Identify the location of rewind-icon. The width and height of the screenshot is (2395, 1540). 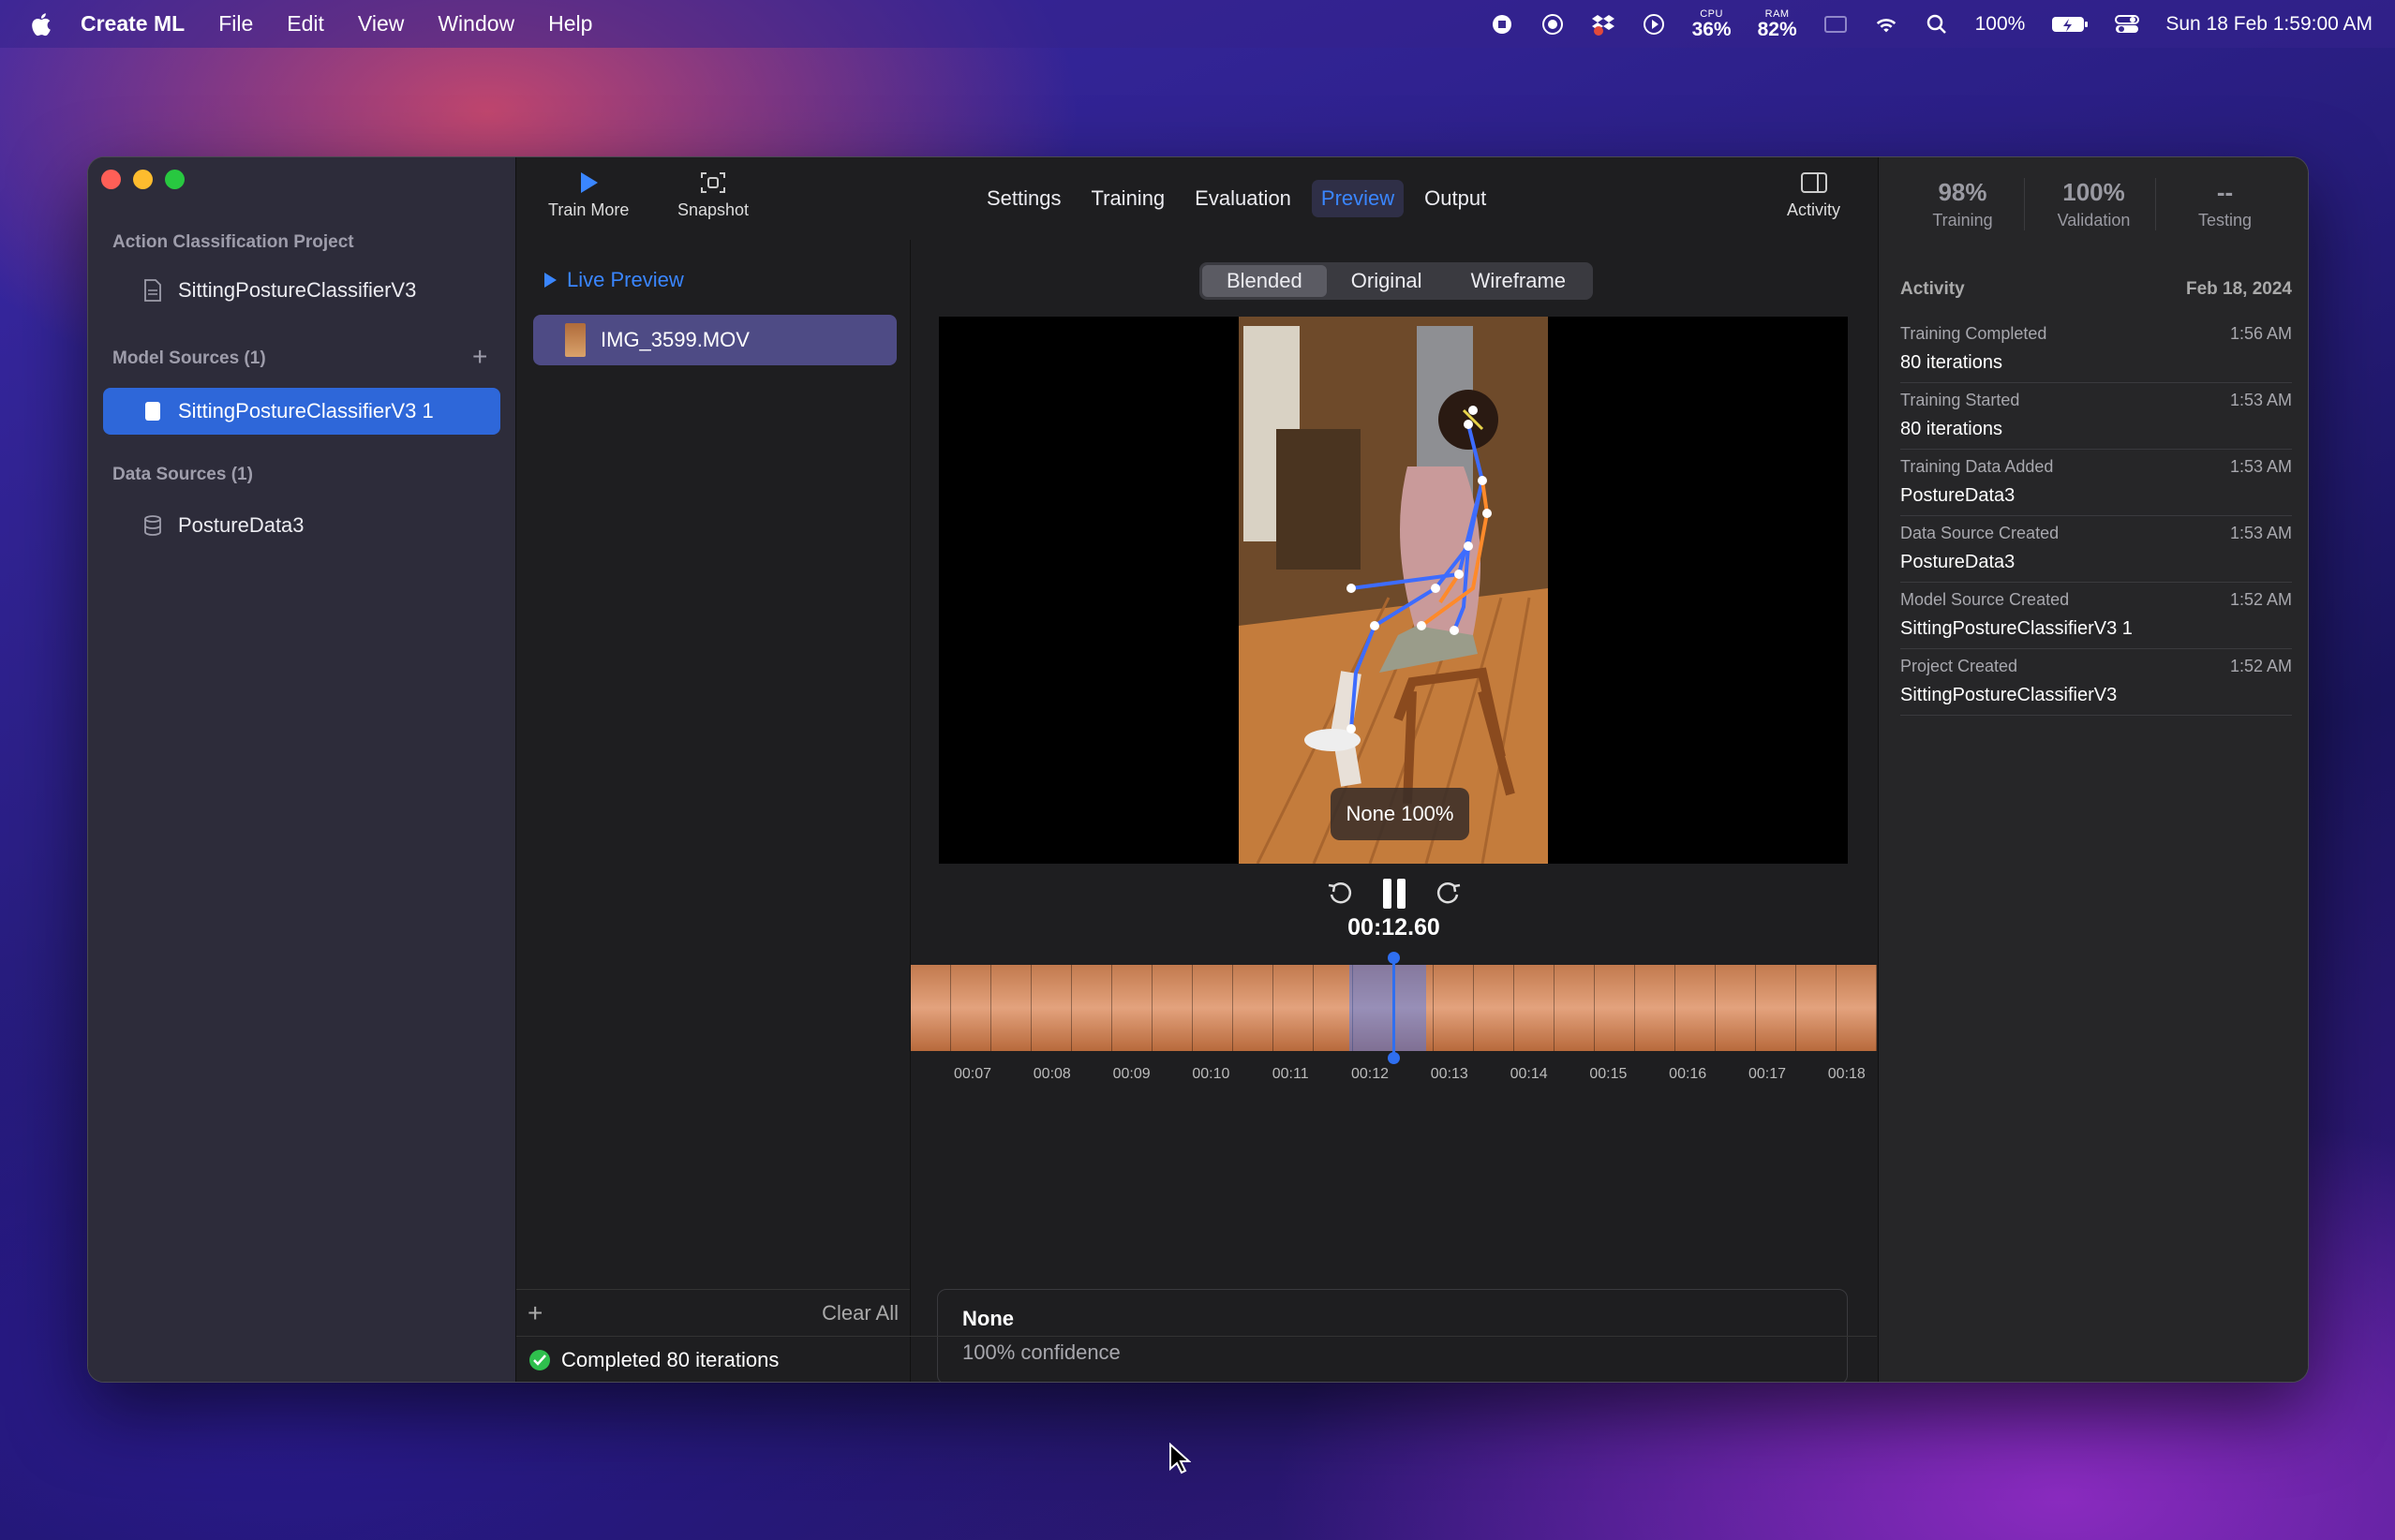
(1340, 894).